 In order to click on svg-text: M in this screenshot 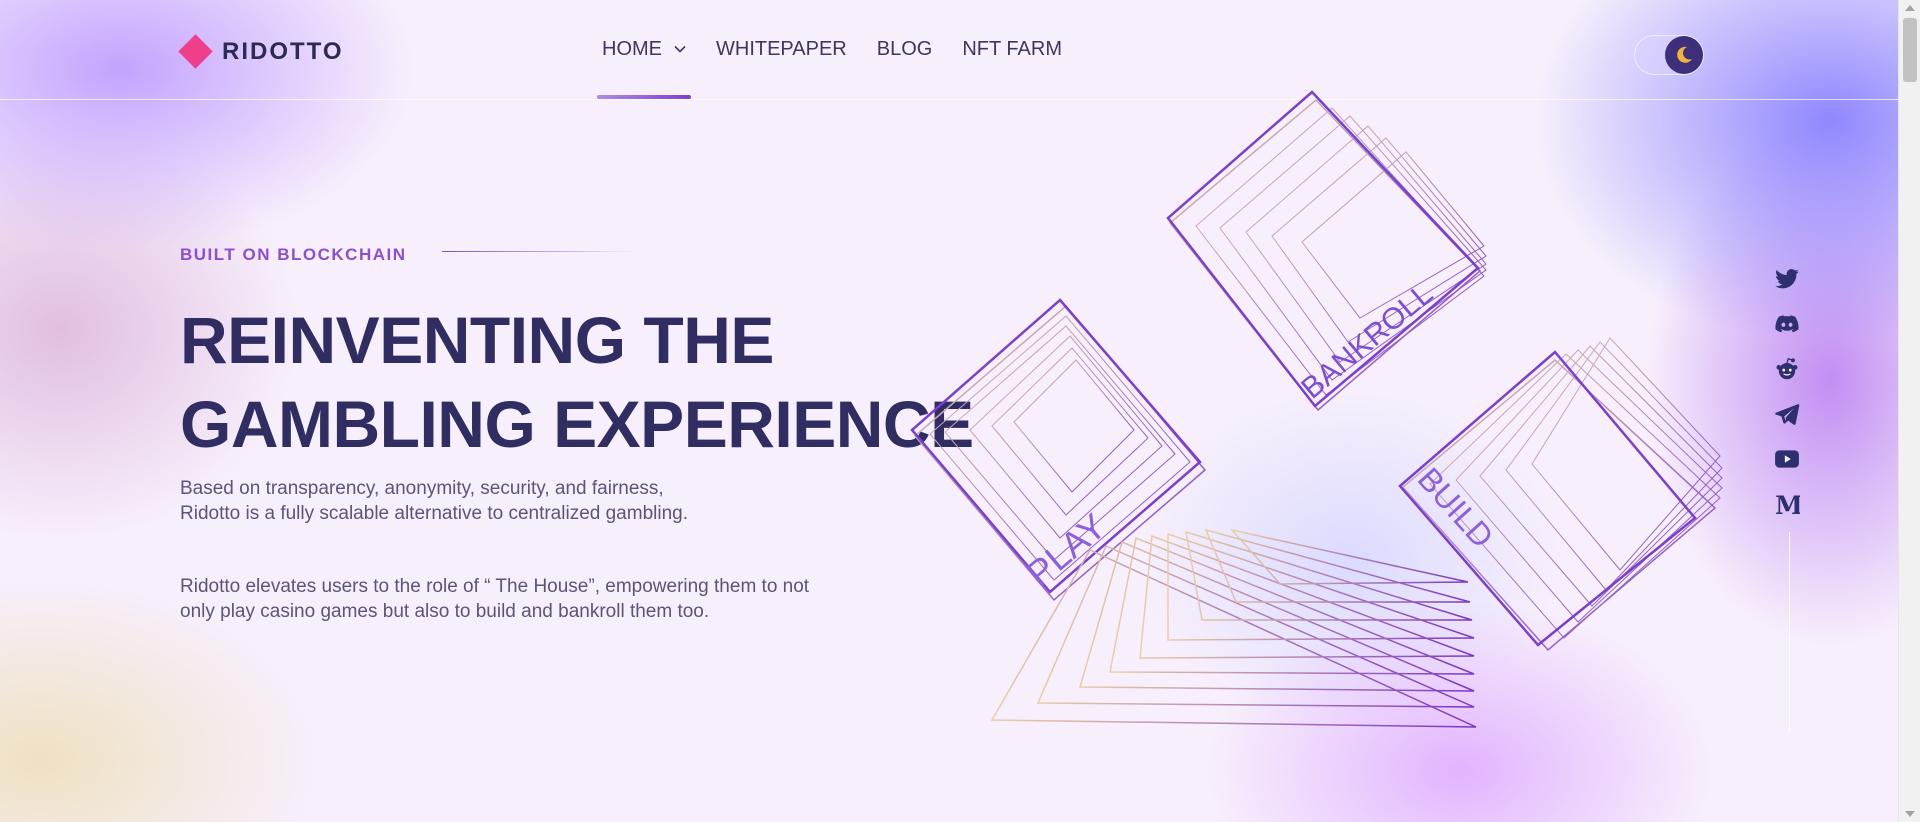, I will do `click(1787, 504)`.